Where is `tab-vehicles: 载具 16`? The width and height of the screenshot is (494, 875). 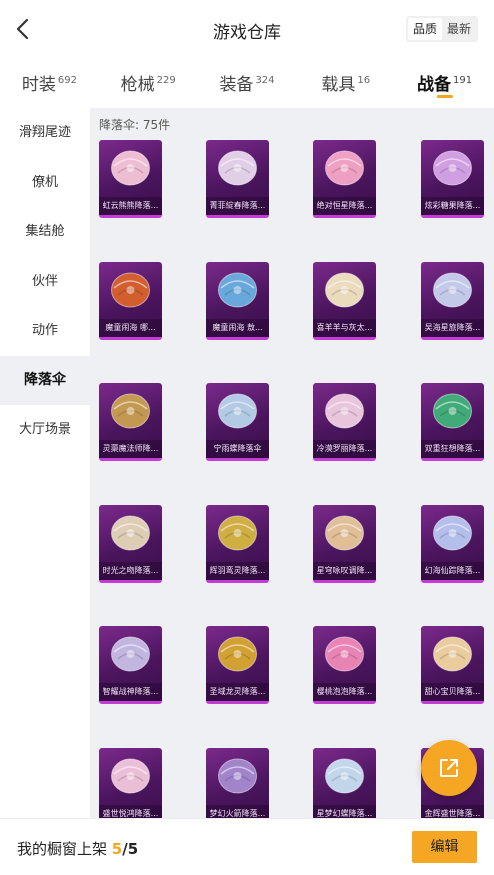
tab-vehicles: 载具 16 is located at coordinates (345, 83).